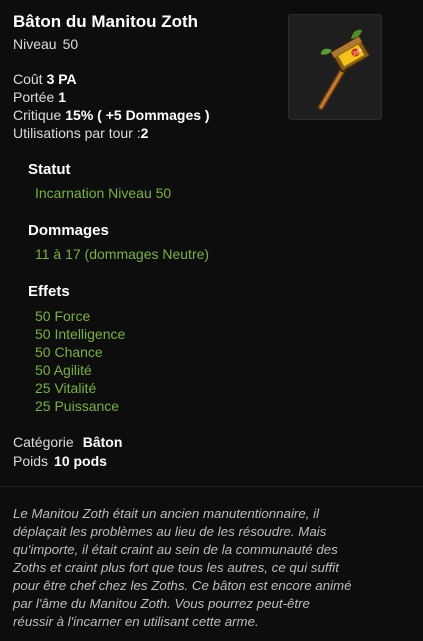 The height and width of the screenshot is (641, 423). Describe the element at coordinates (102, 442) in the screenshot. I see `category-value: Bâton` at that location.